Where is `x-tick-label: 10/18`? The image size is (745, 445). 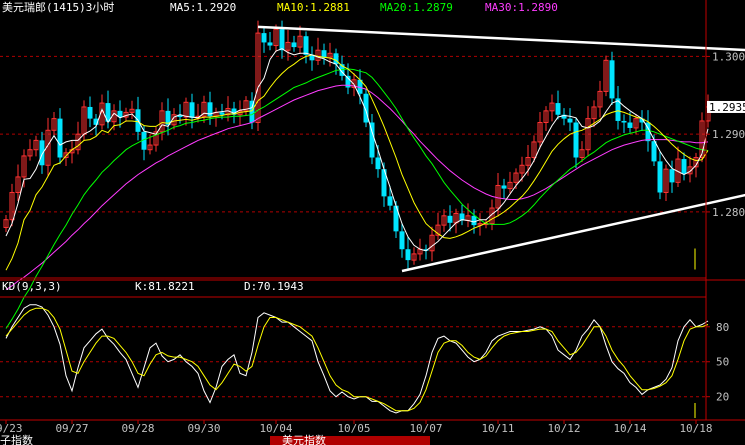 x-tick-label: 10/18 is located at coordinates (695, 428).